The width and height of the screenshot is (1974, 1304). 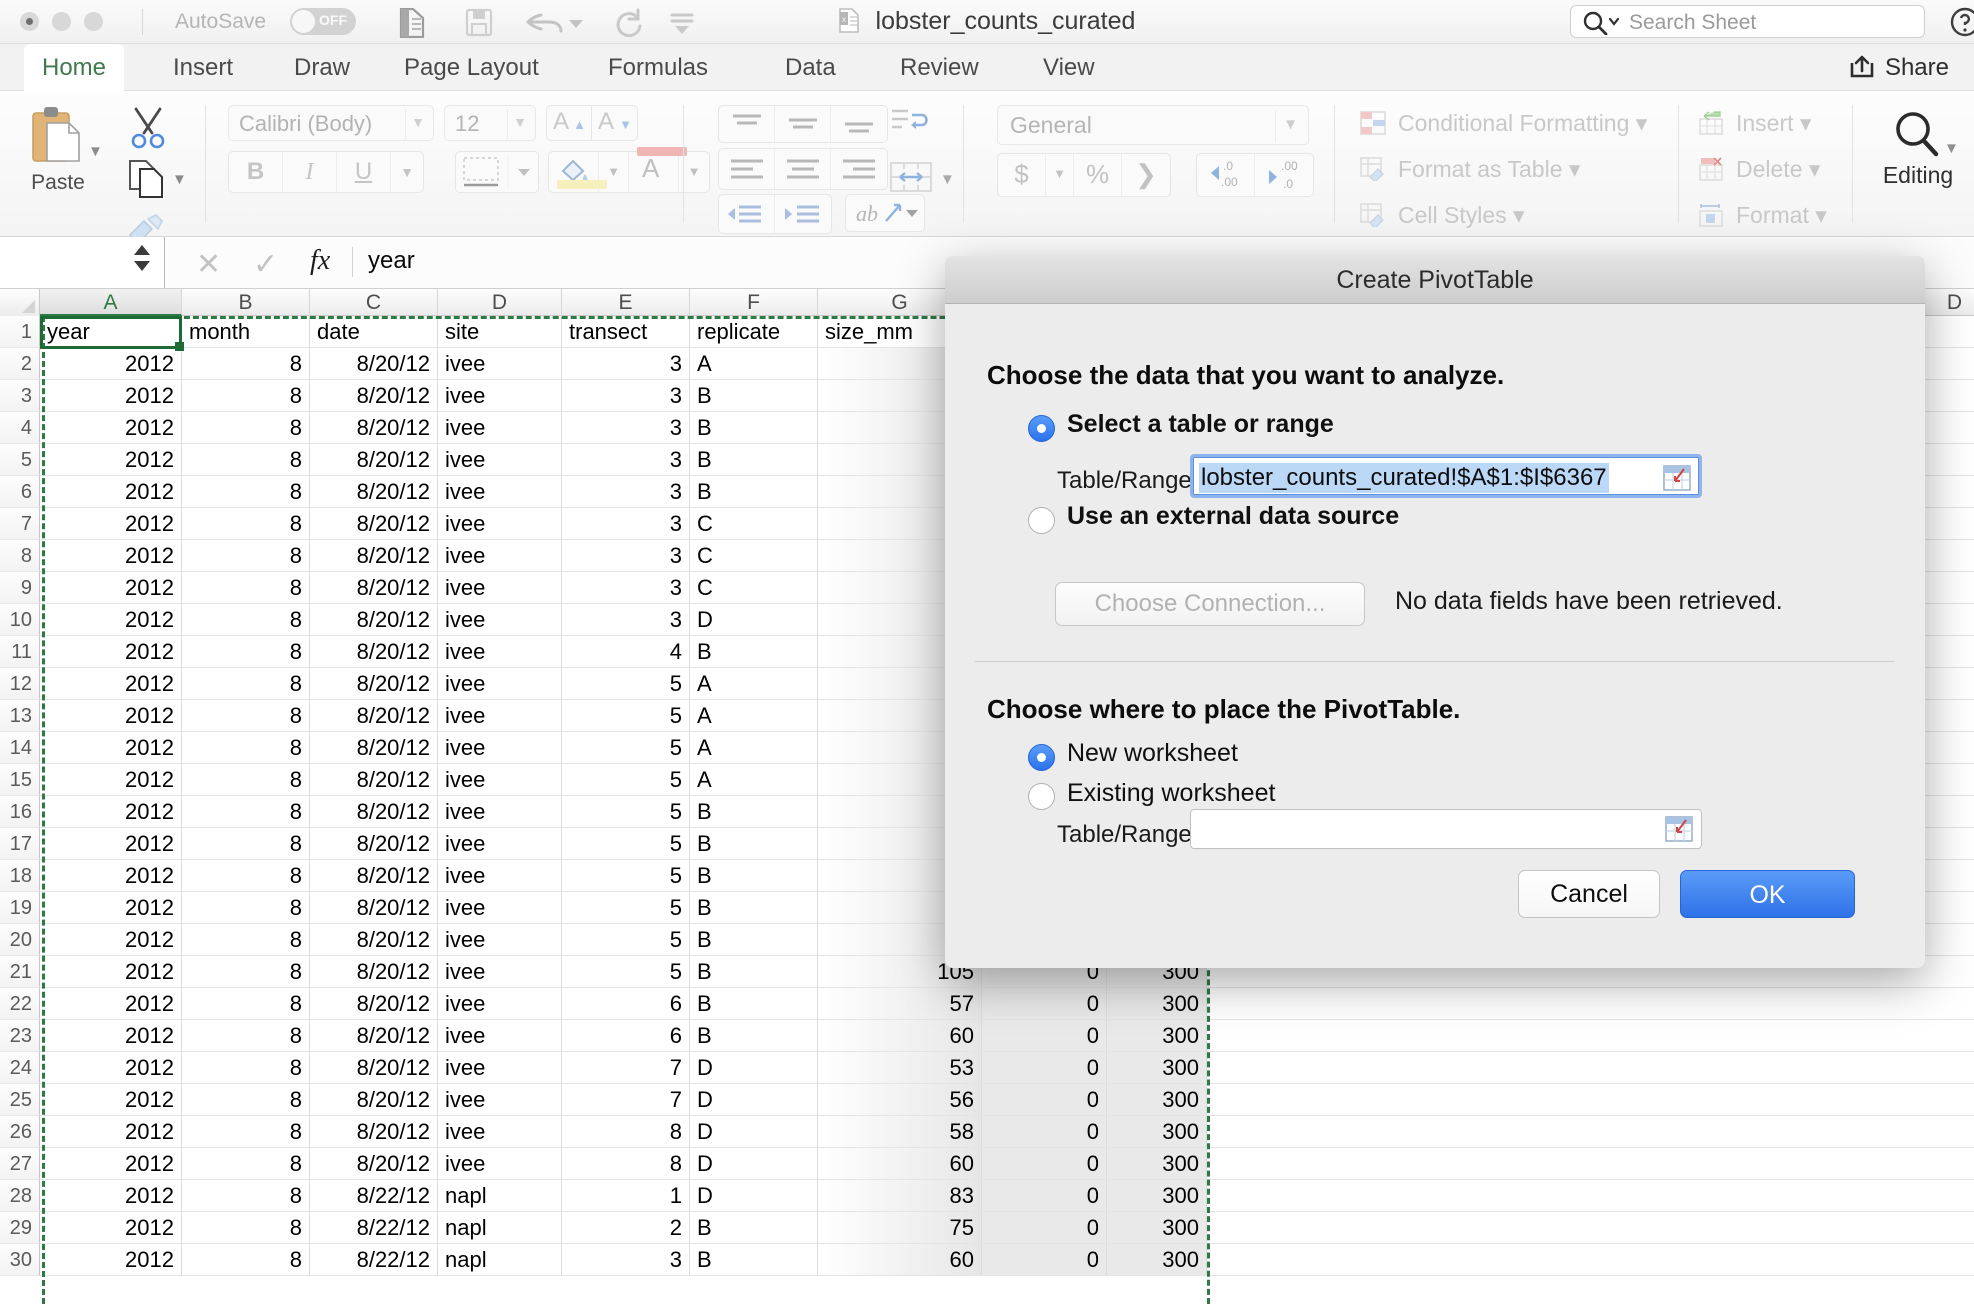 What do you see at coordinates (20, 652) in the screenshot?
I see `row-header-11: 11` at bounding box center [20, 652].